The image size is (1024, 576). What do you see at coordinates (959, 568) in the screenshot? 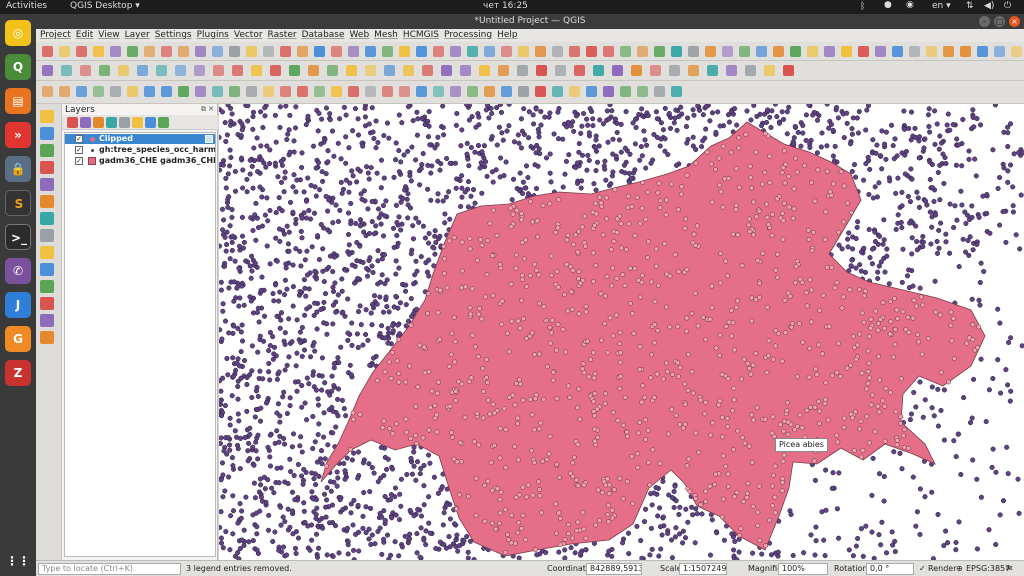
I see `crs-icon: ⊕` at bounding box center [959, 568].